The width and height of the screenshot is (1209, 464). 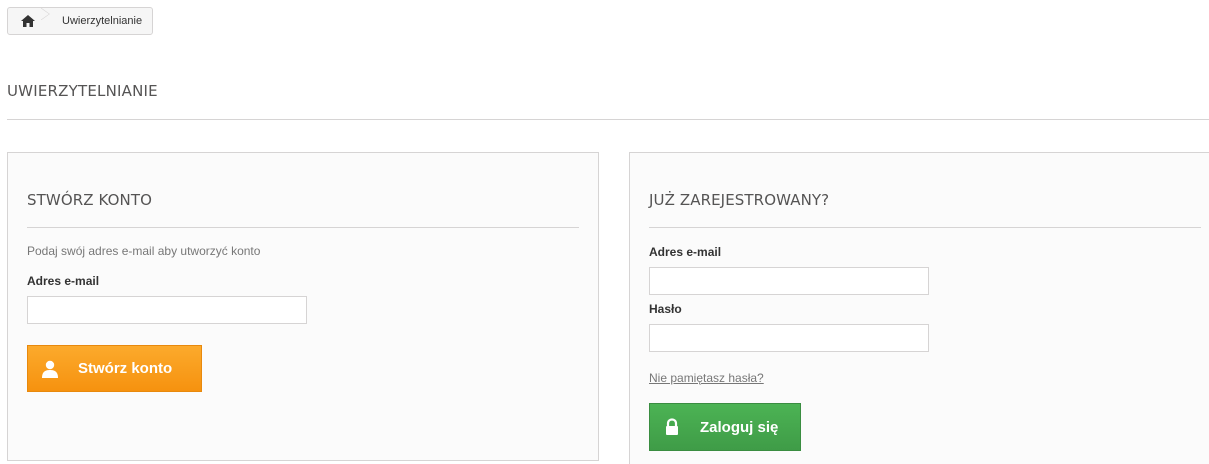 I want to click on breadcrumb-home, so click(x=31, y=21).